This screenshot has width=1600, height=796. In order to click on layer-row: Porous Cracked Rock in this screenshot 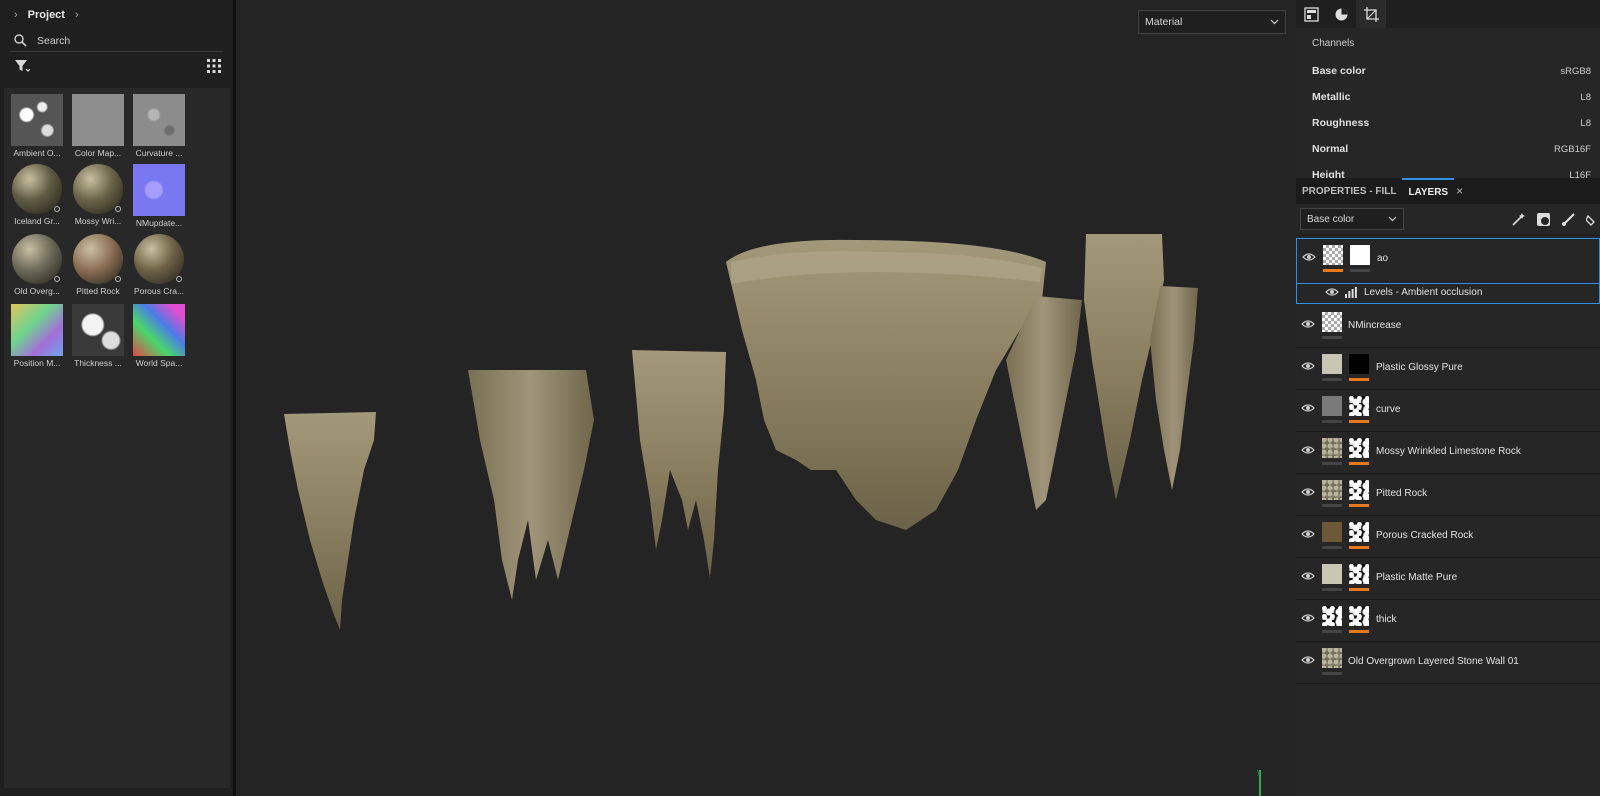, I will do `click(1448, 537)`.